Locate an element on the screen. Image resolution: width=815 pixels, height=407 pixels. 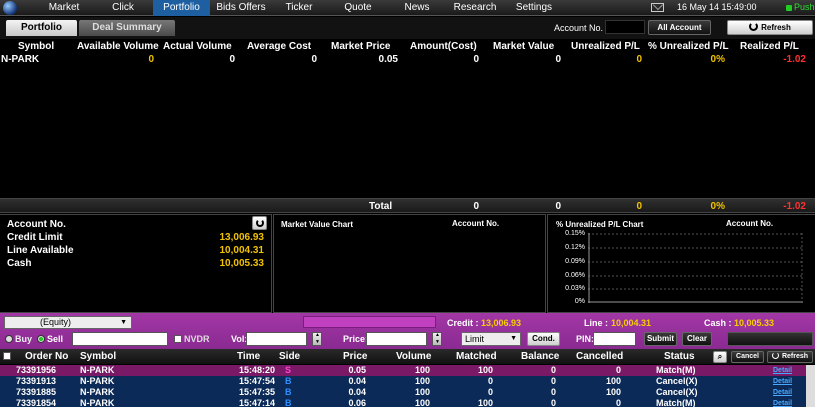
pin-input is located at coordinates (614, 339).